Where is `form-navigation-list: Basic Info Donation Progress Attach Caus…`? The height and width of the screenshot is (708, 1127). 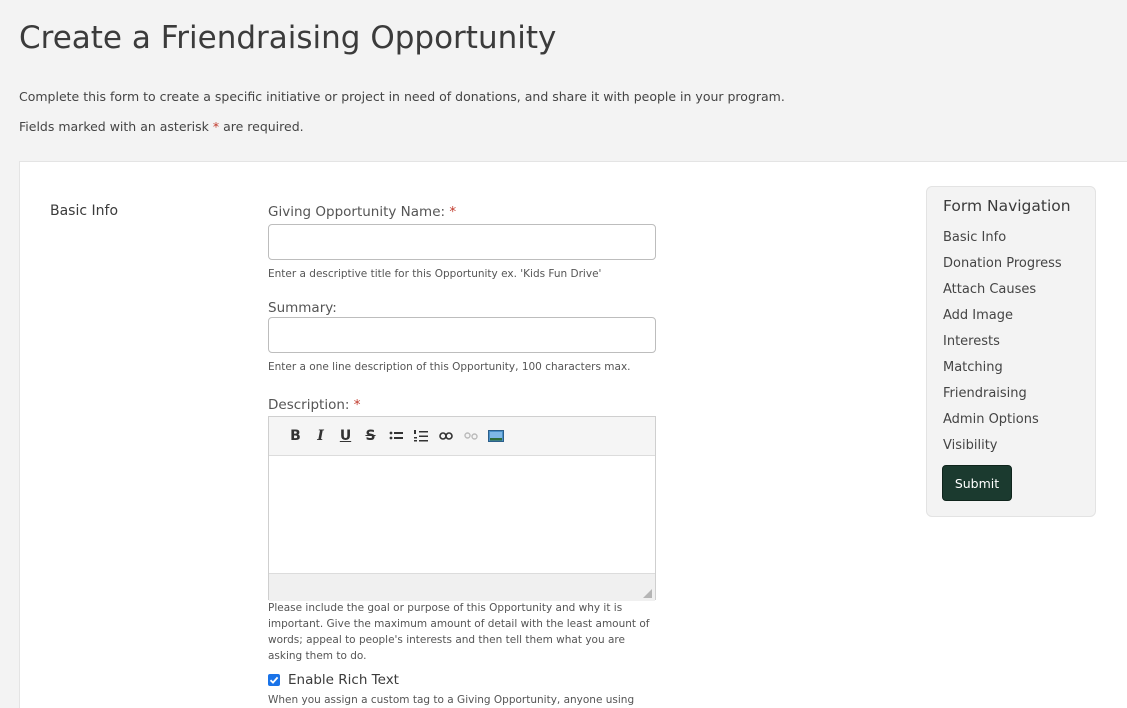 form-navigation-list: Basic Info Donation Progress Attach Caus… is located at coordinates (1002, 346).